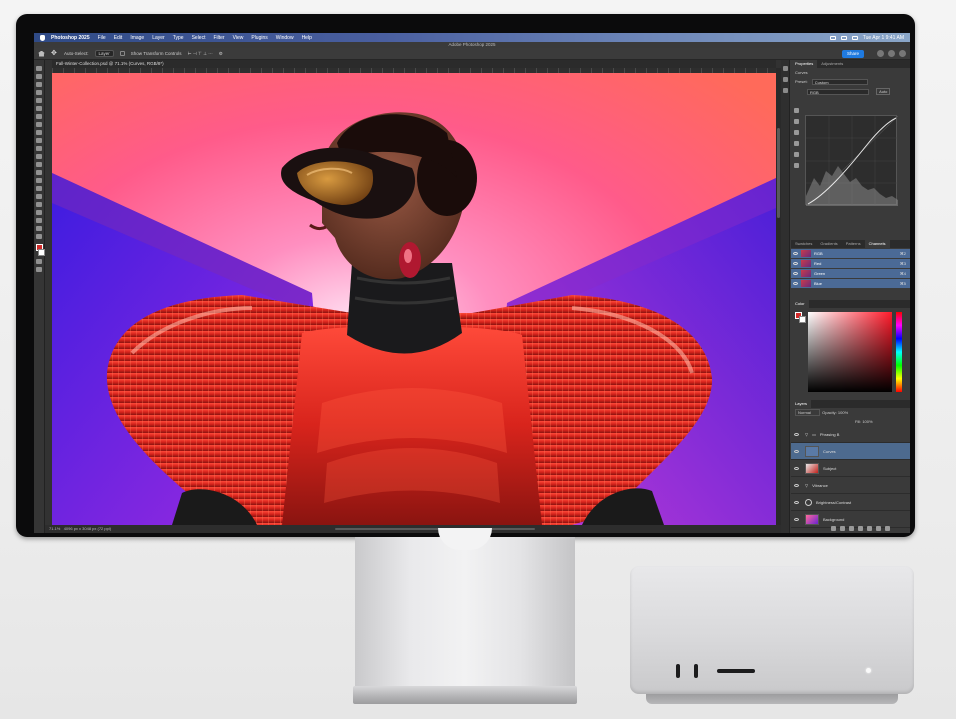 Image resolution: width=956 pixels, height=719 pixels. What do you see at coordinates (806, 434) in the screenshot?
I see `disclosure-icon: ▽` at bounding box center [806, 434].